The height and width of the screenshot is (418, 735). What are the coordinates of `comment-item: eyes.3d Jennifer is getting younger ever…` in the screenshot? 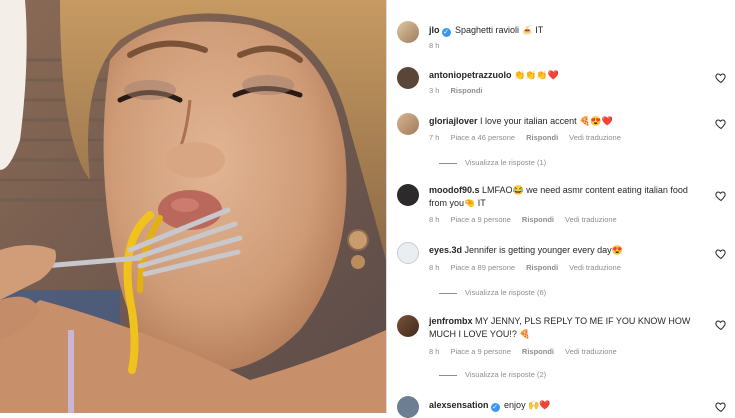 It's located at (562, 272).